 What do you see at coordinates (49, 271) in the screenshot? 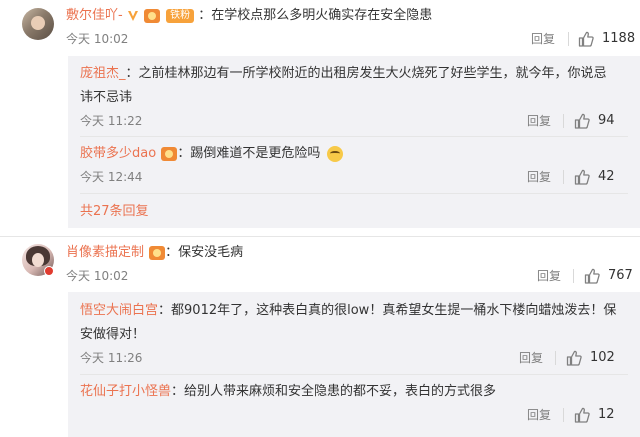
I see `verified-badge-icon` at bounding box center [49, 271].